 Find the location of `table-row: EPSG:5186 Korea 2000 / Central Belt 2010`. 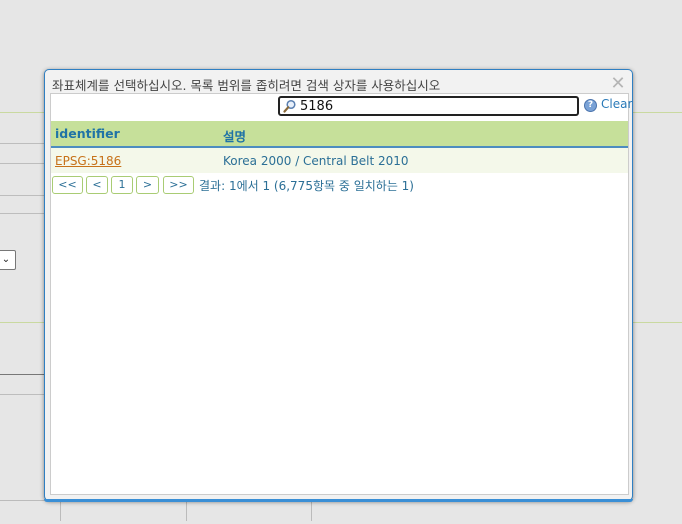

table-row: EPSG:5186 Korea 2000 / Central Belt 2010 is located at coordinates (339, 160).